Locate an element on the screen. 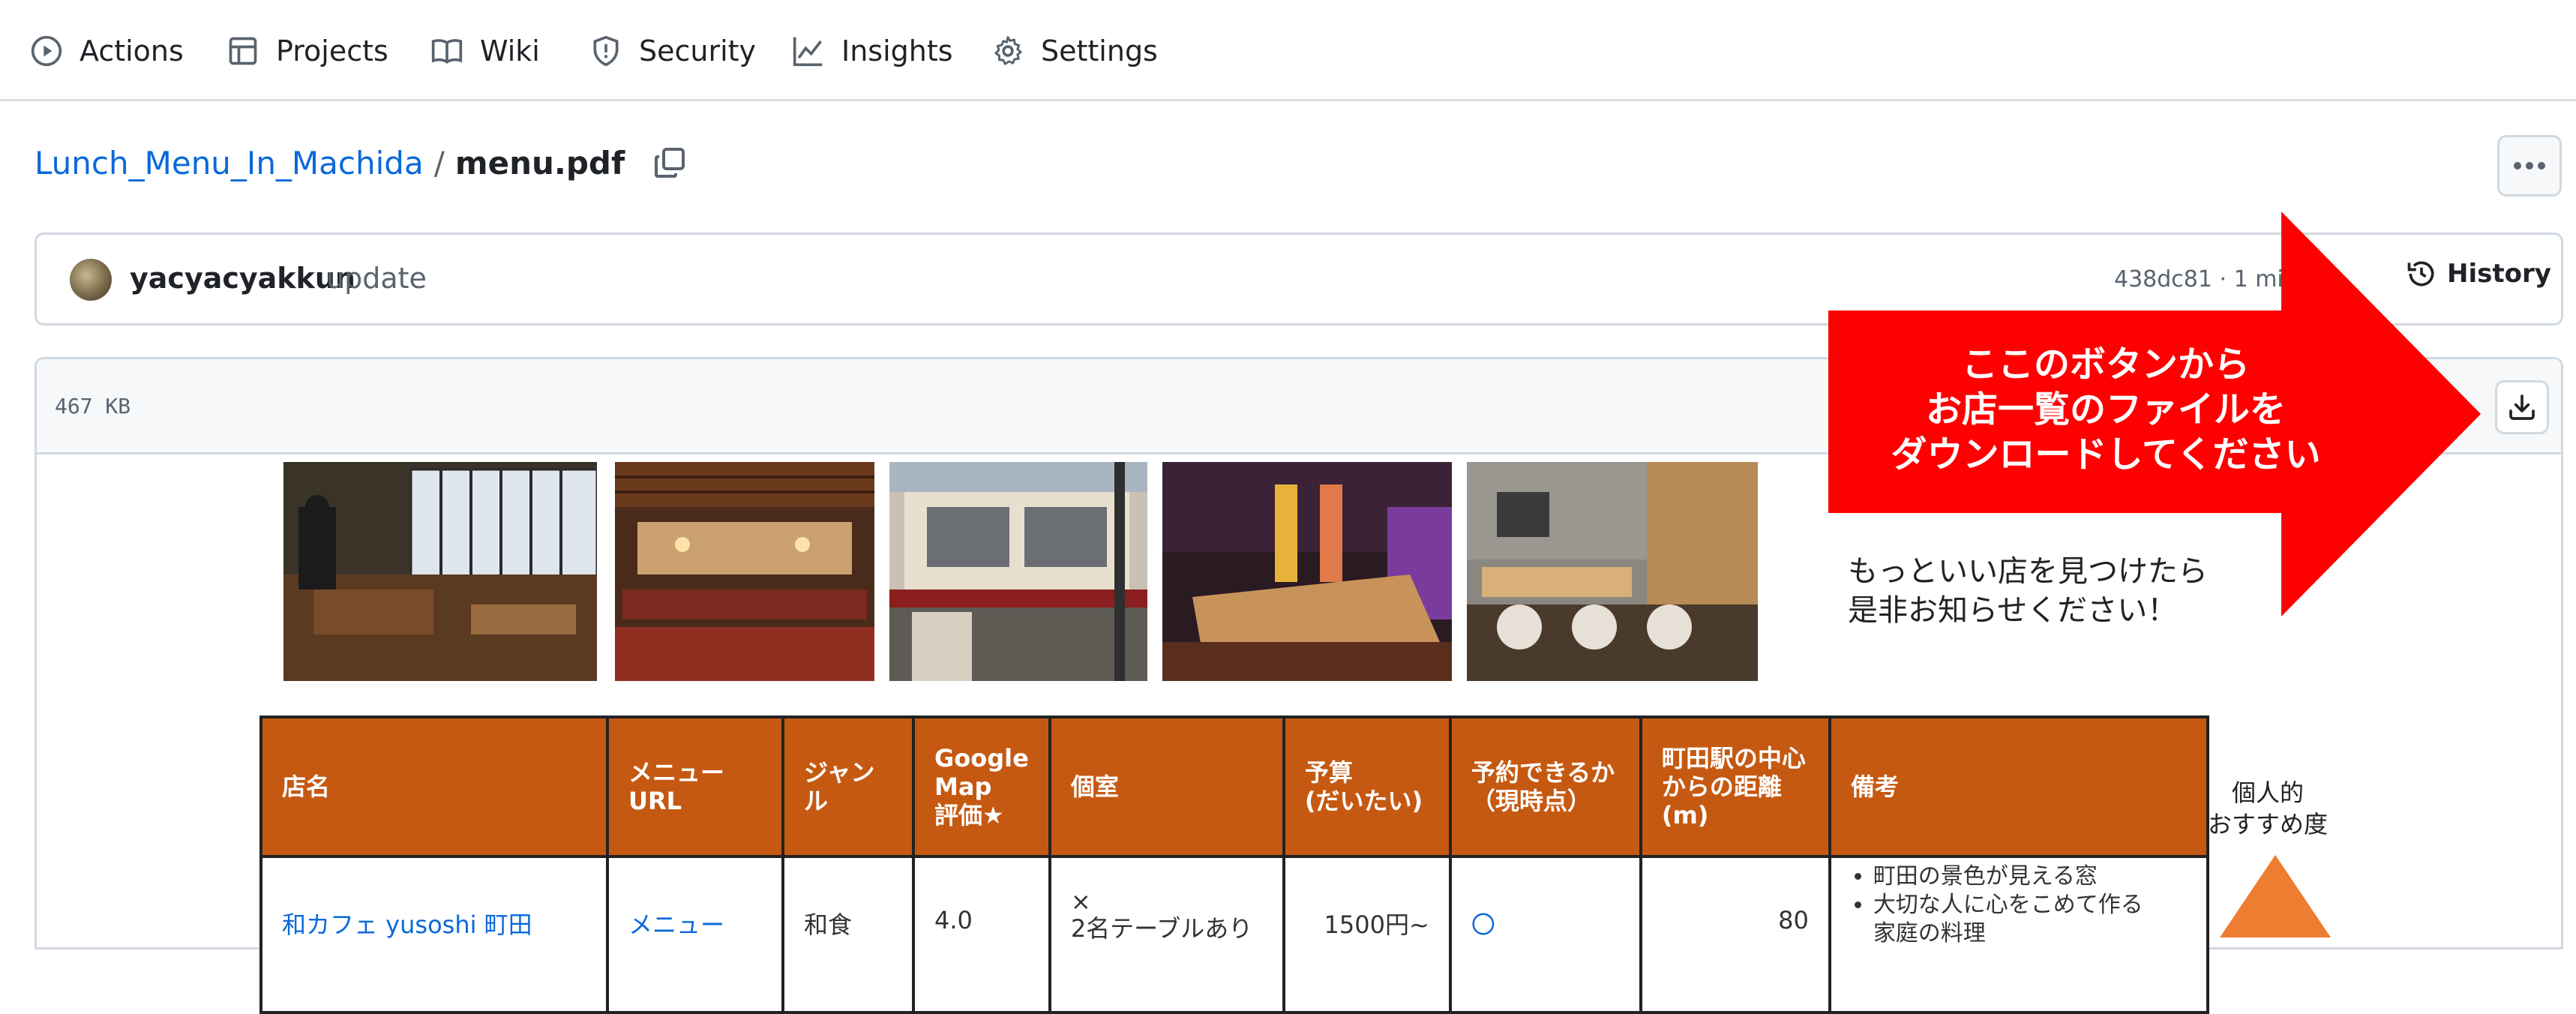  recommendation-triangle-icon is located at coordinates (2276, 896).